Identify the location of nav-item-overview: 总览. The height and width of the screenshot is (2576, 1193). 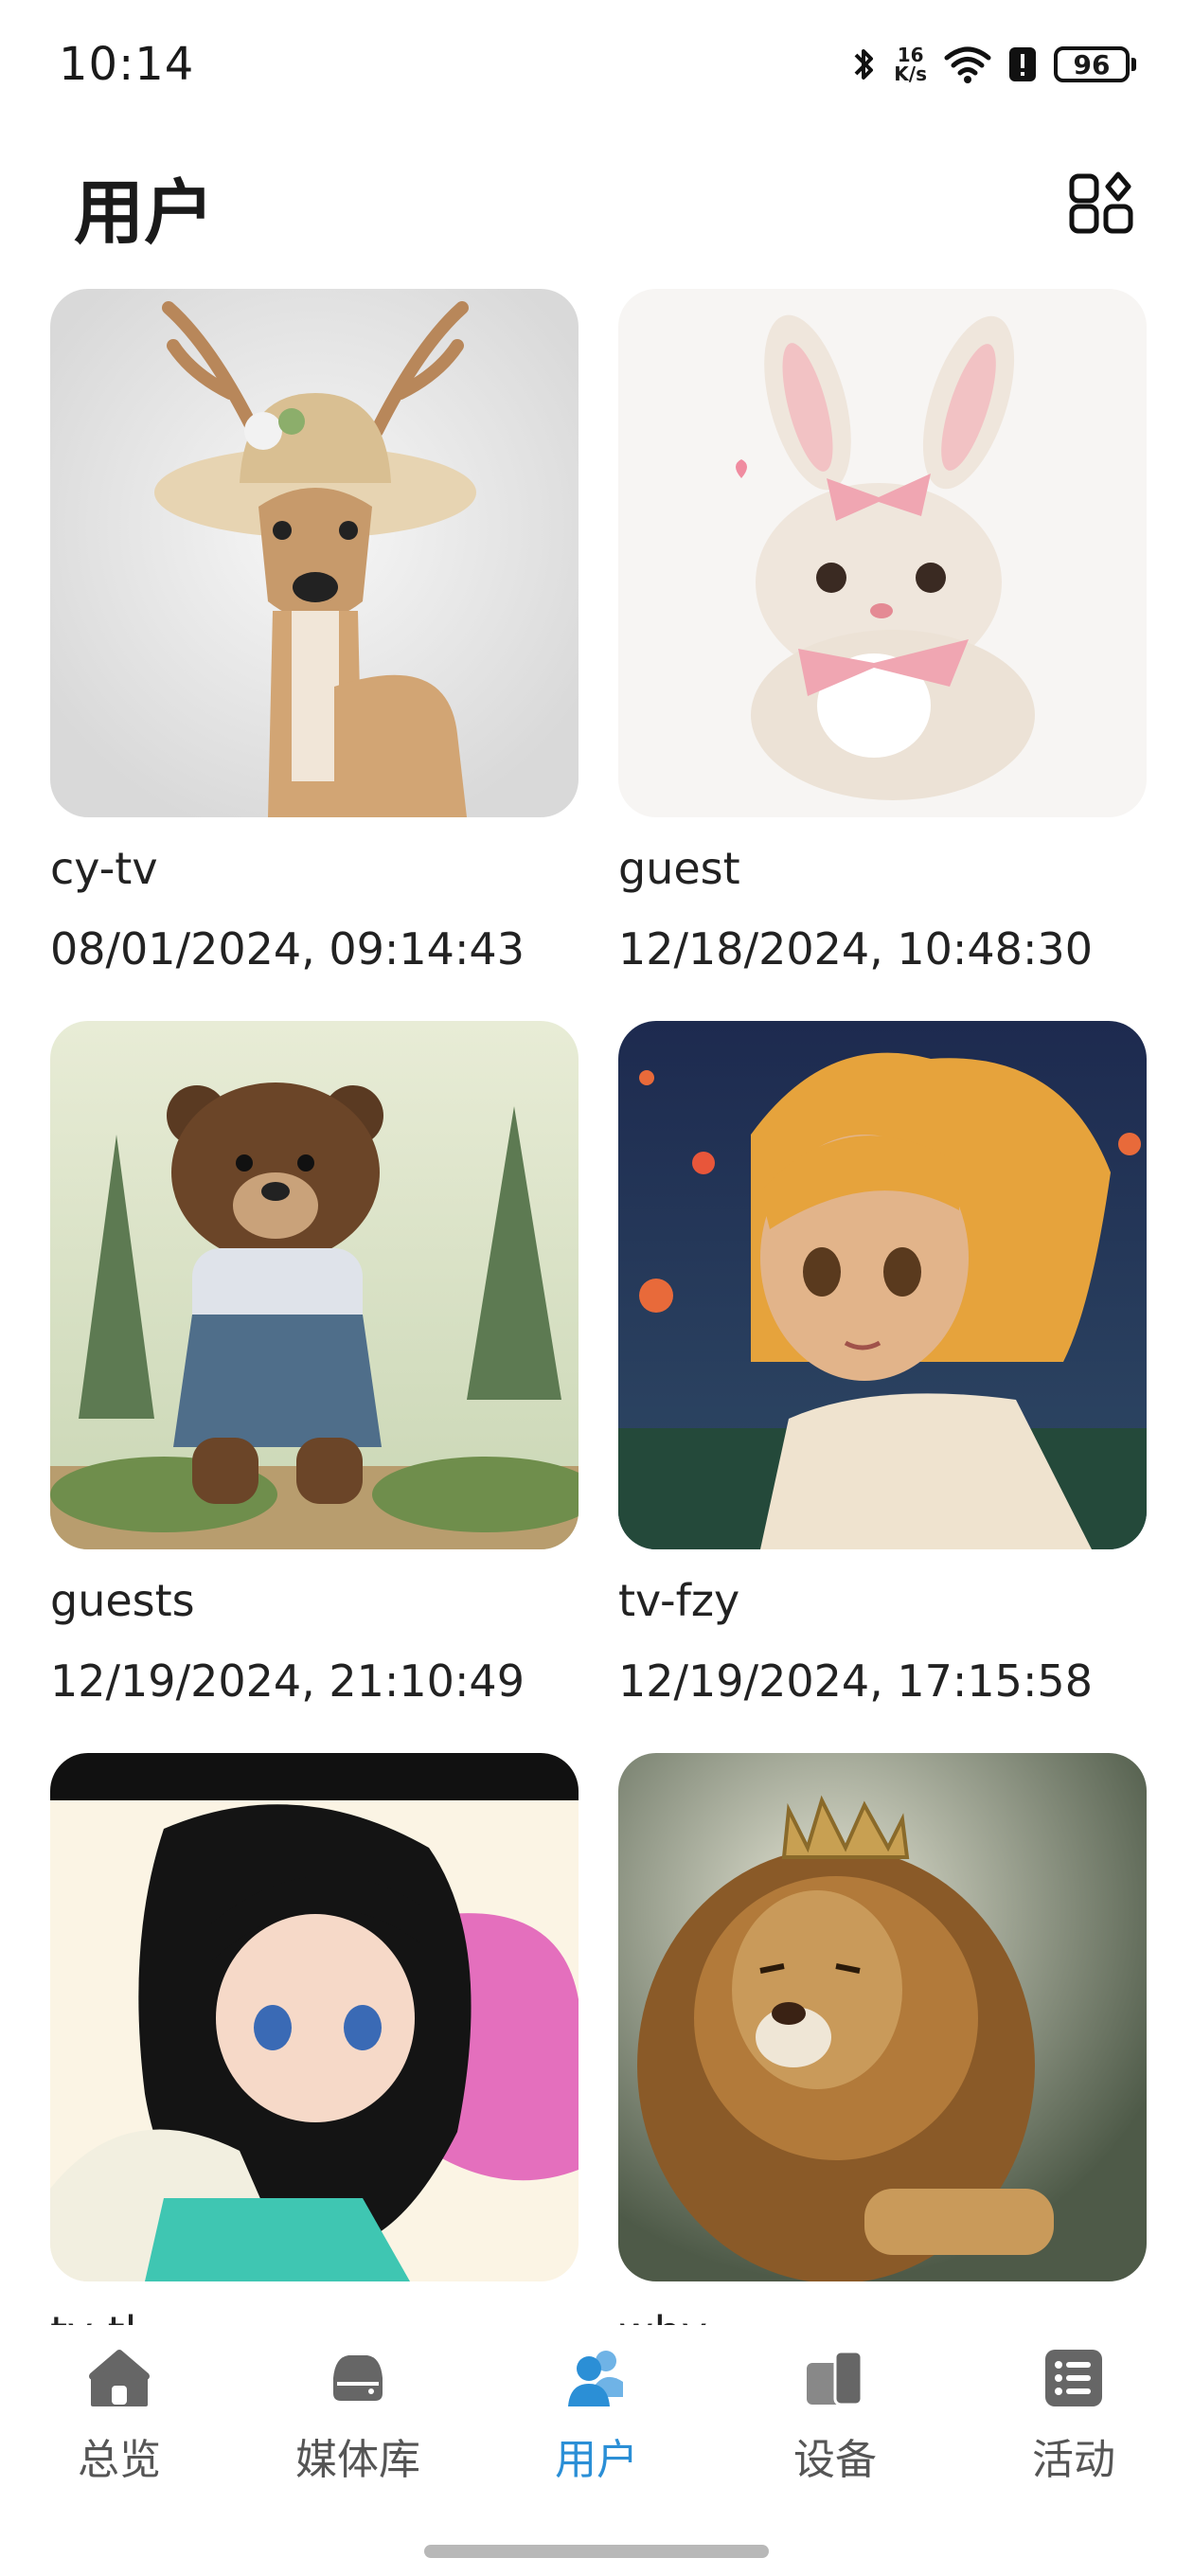
(119, 2424).